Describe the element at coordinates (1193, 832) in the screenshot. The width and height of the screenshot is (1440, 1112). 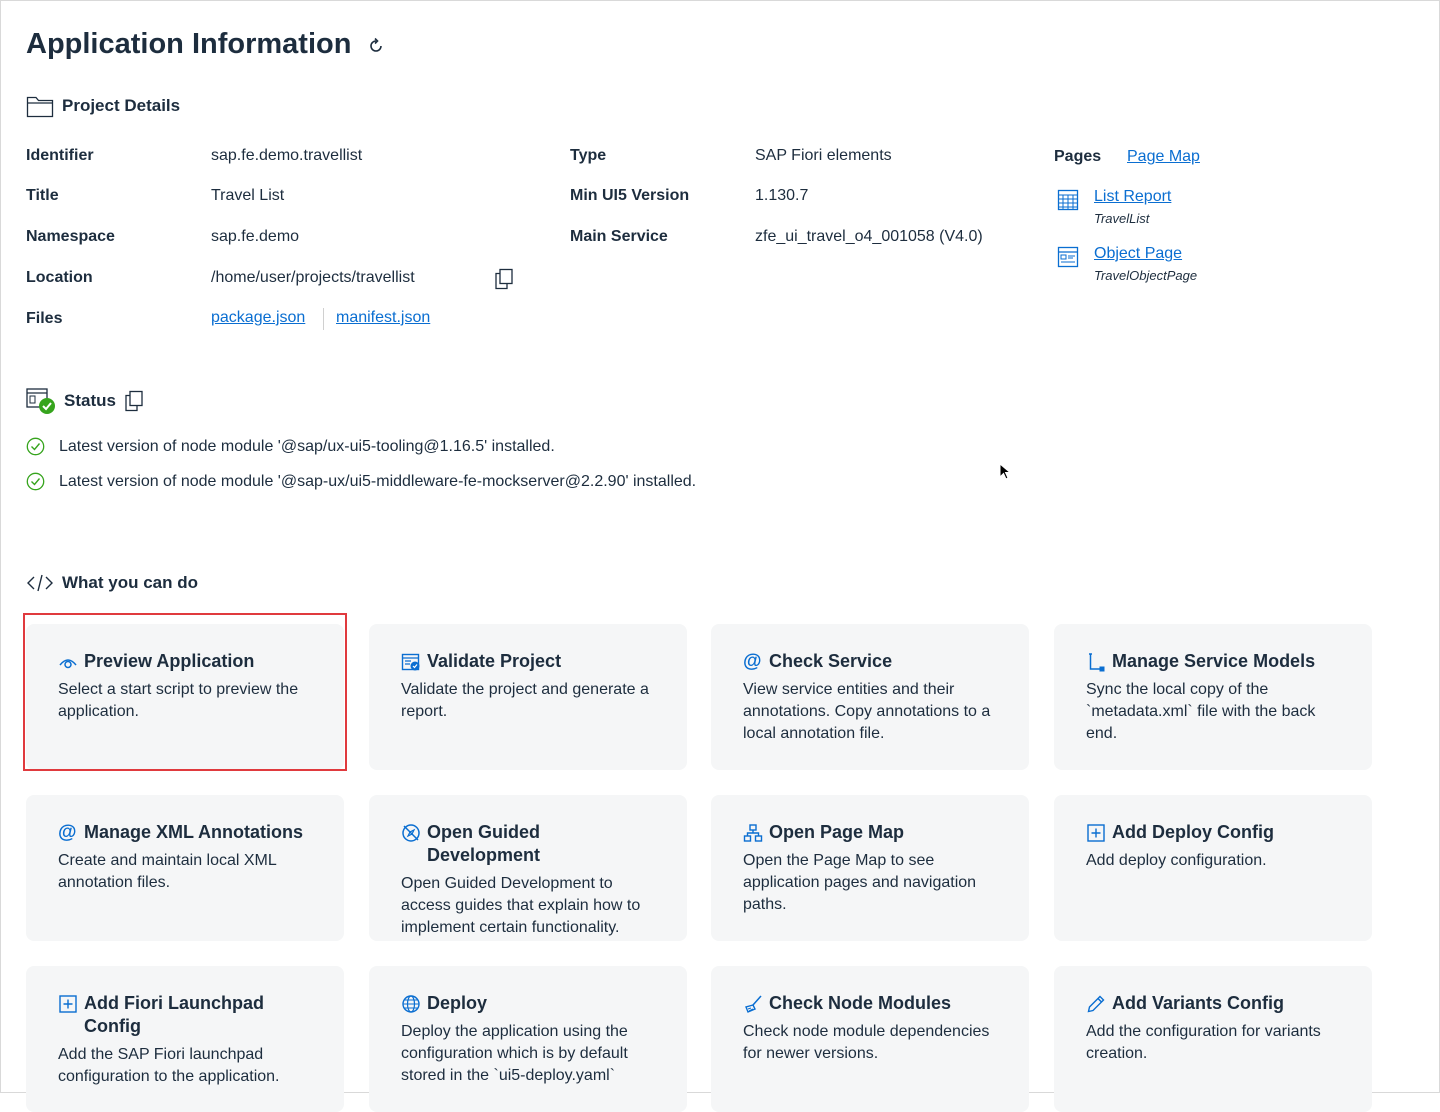
I see `card-title: Add Deploy Config` at that location.